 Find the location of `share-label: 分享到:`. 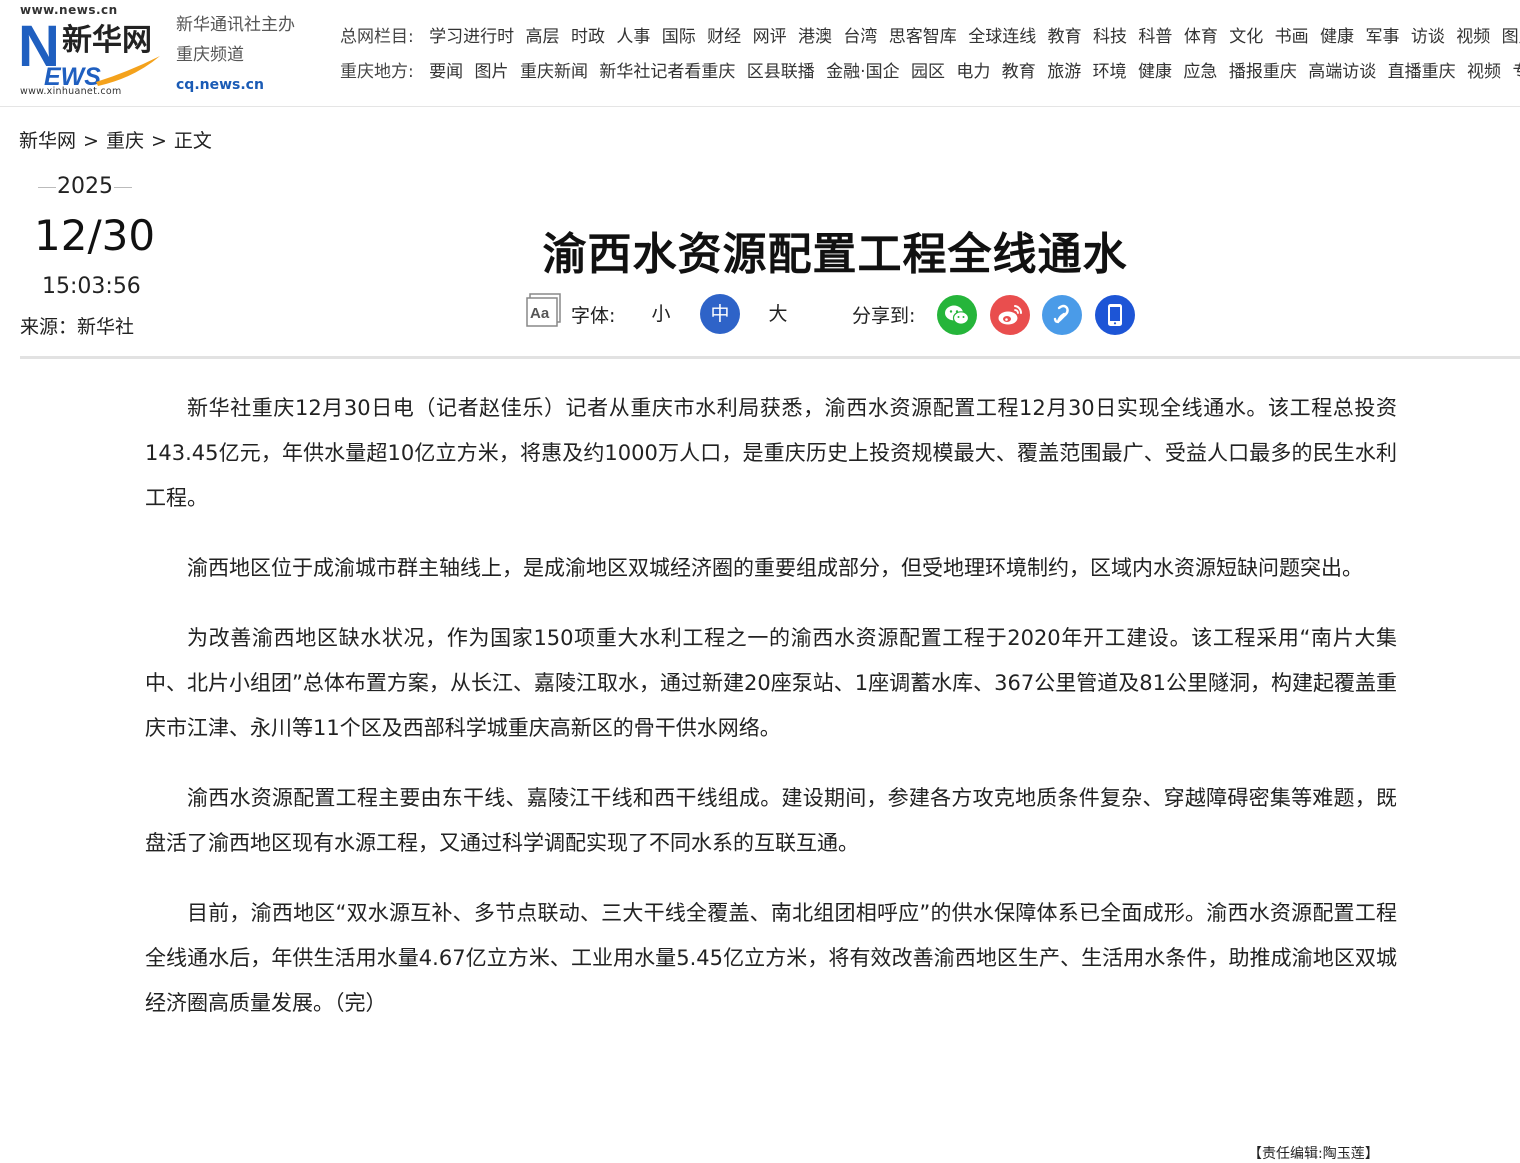

share-label: 分享到: is located at coordinates (884, 316).